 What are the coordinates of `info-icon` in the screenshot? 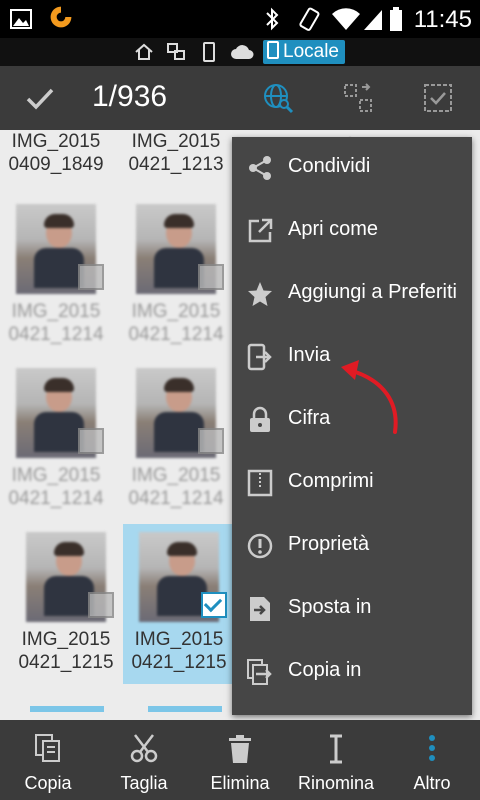 It's located at (260, 546).